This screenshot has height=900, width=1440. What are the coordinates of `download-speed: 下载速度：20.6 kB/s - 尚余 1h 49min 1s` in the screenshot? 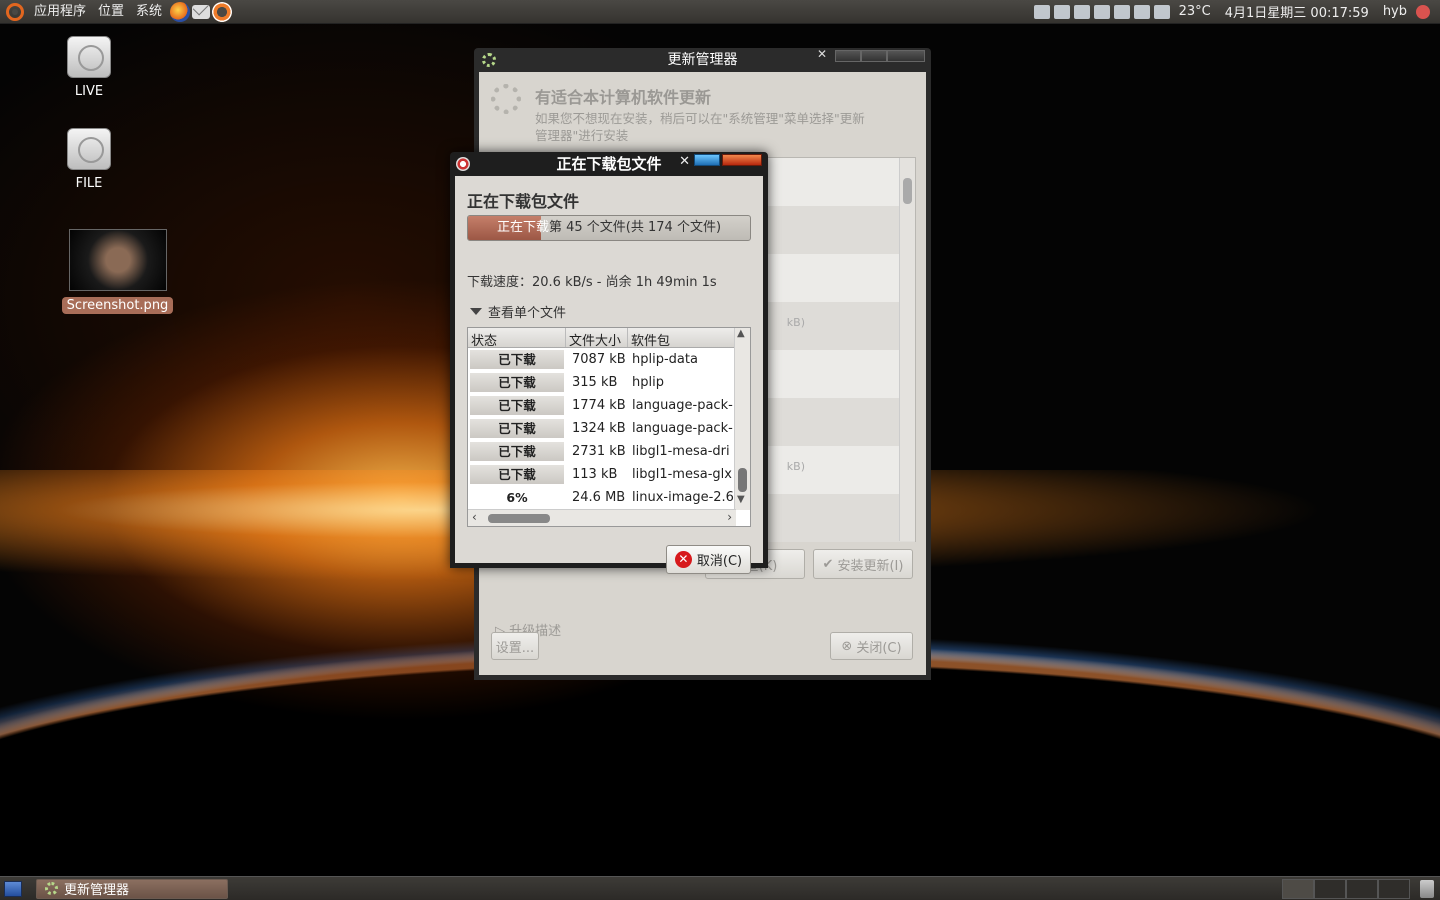 It's located at (592, 282).